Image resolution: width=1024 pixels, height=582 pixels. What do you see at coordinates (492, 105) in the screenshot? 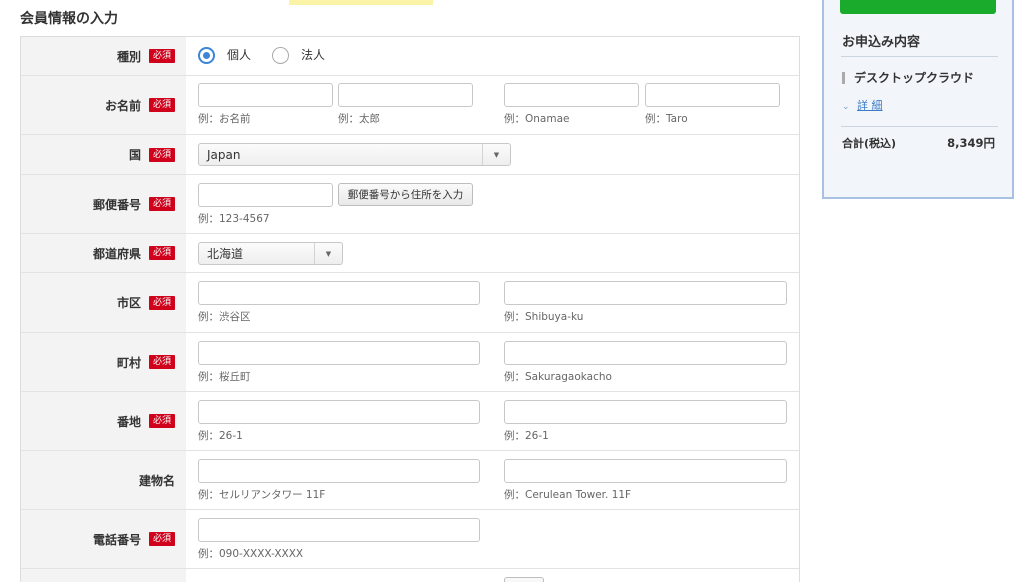
I see `row-field: 例：お名前 例：太郎 例：Onamae 例：Taro` at bounding box center [492, 105].